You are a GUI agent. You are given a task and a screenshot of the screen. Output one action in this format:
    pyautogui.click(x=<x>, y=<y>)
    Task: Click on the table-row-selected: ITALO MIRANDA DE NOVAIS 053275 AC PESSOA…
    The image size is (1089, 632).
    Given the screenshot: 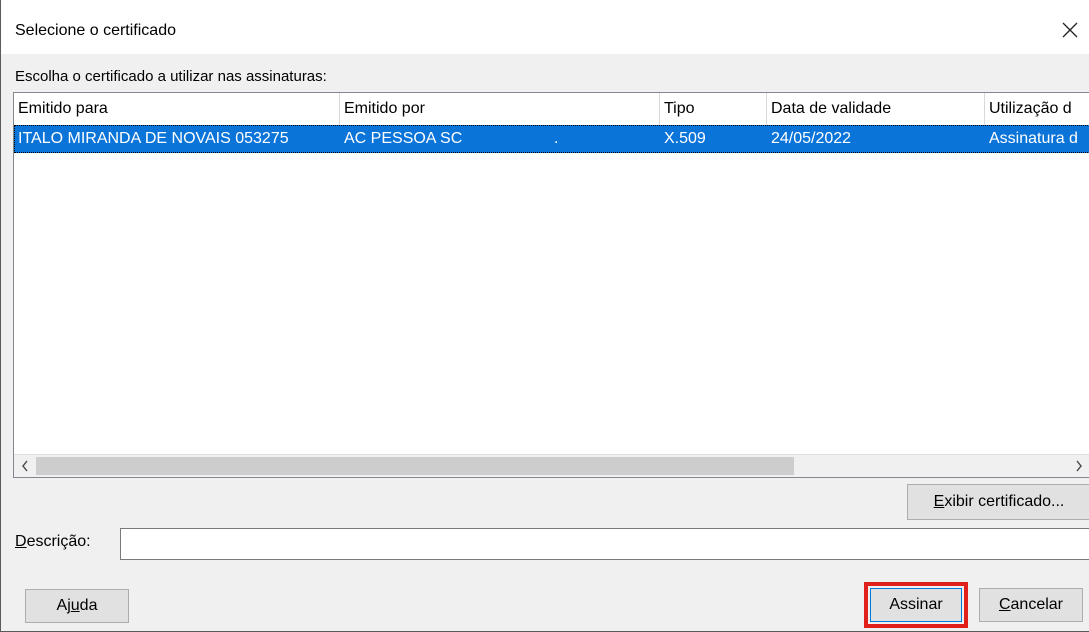 What is the action you would take?
    pyautogui.click(x=551, y=139)
    